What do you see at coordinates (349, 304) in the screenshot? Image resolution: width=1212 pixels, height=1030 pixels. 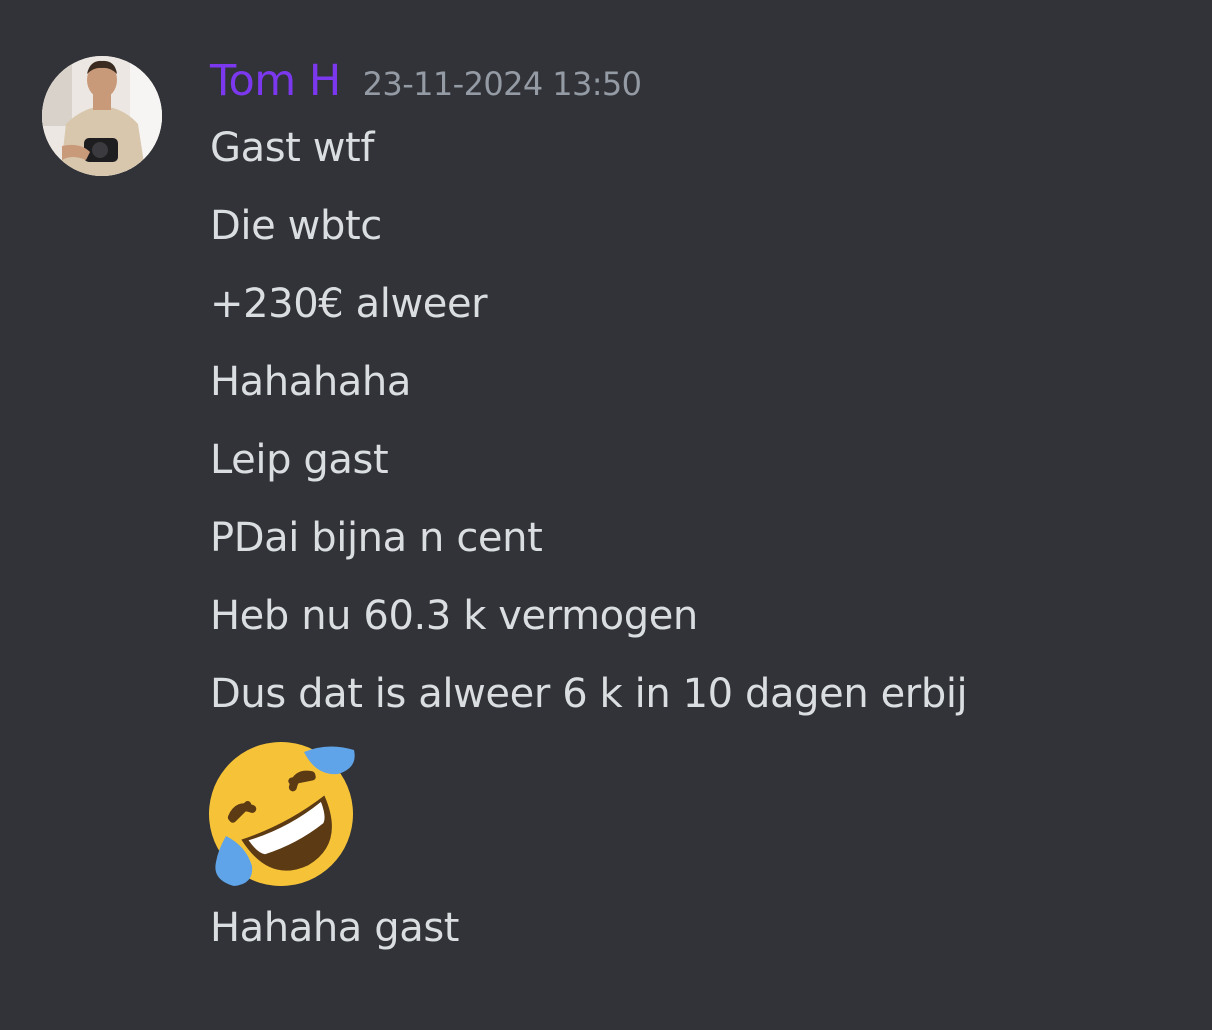 I see `message-line: +230€ alweer` at bounding box center [349, 304].